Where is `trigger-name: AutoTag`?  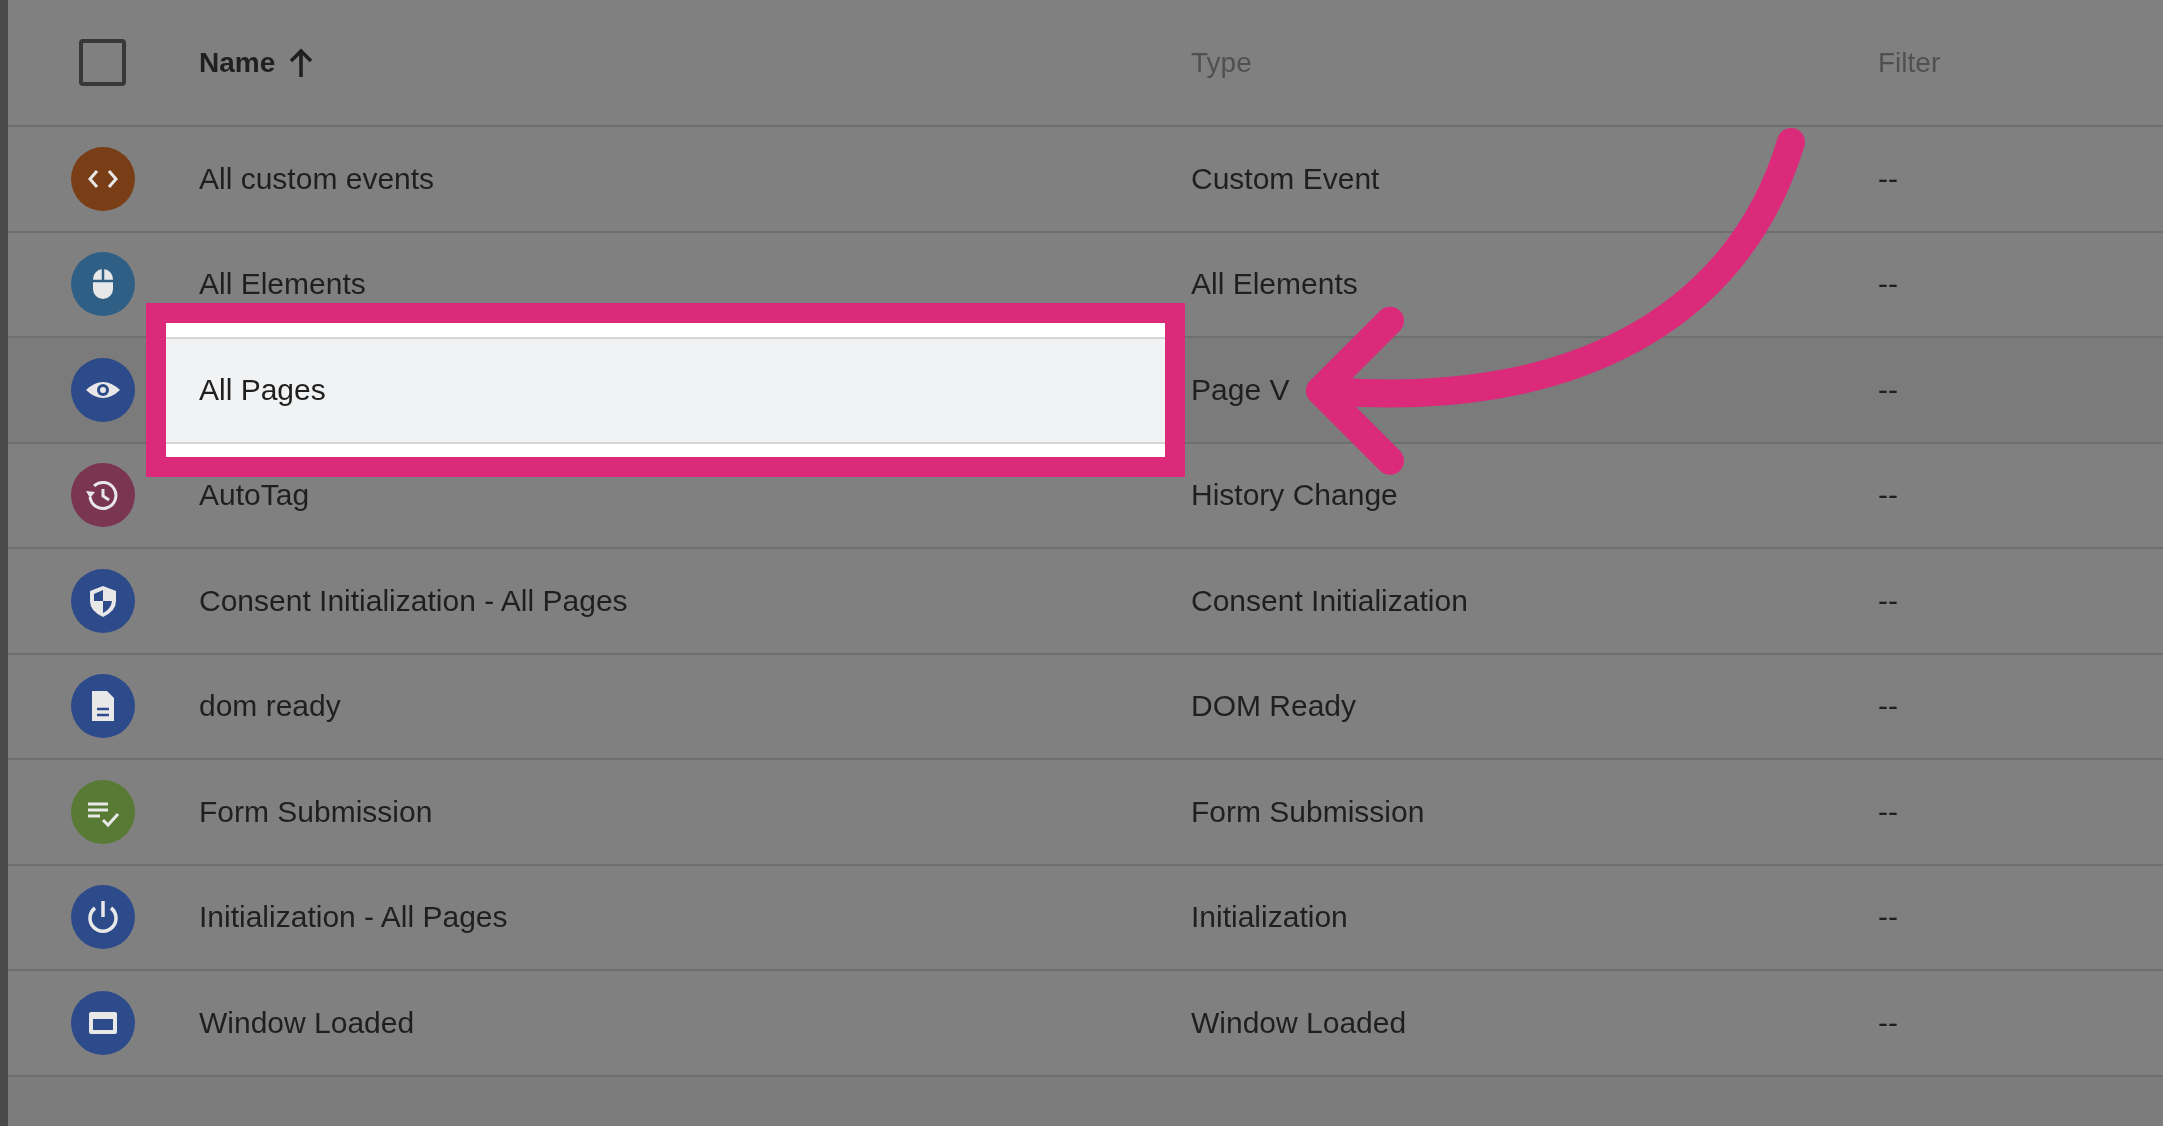
trigger-name: AutoTag is located at coordinates (254, 495).